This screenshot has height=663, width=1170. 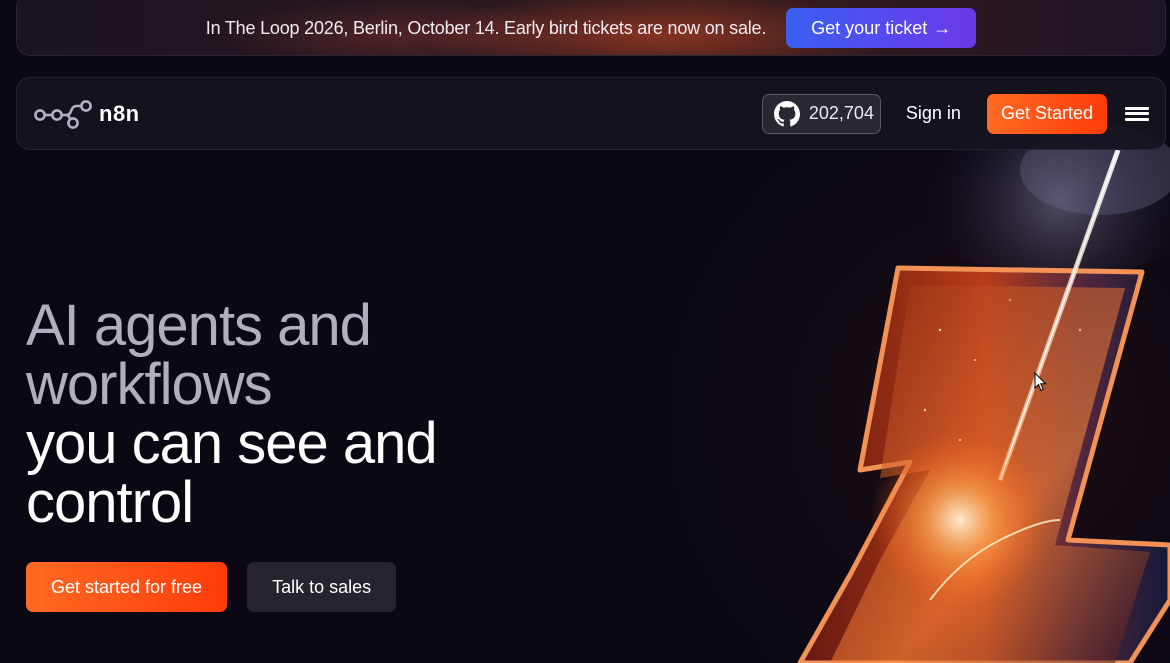 What do you see at coordinates (127, 587) in the screenshot?
I see `get-started-free-button: Get started for free` at bounding box center [127, 587].